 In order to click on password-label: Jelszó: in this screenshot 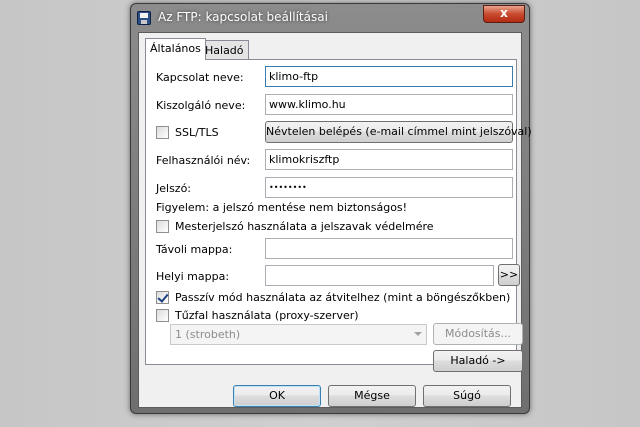, I will do `click(174, 188)`.